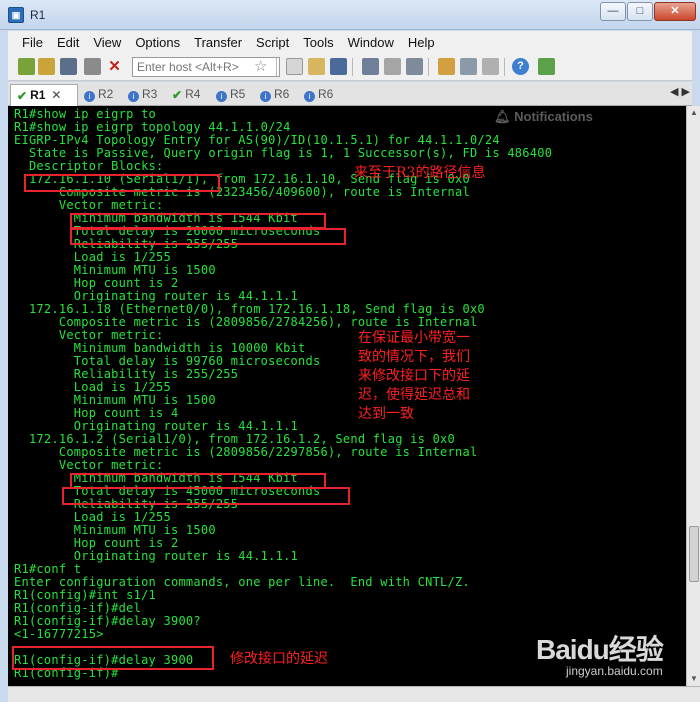 The image size is (700, 702). Describe the element at coordinates (350, 94) in the screenshot. I see `tab-bar: ✔ R1 ✕ i R2 i R3 ✔ R4 i R5 i R6 i R6 ◀ ▶` at that location.